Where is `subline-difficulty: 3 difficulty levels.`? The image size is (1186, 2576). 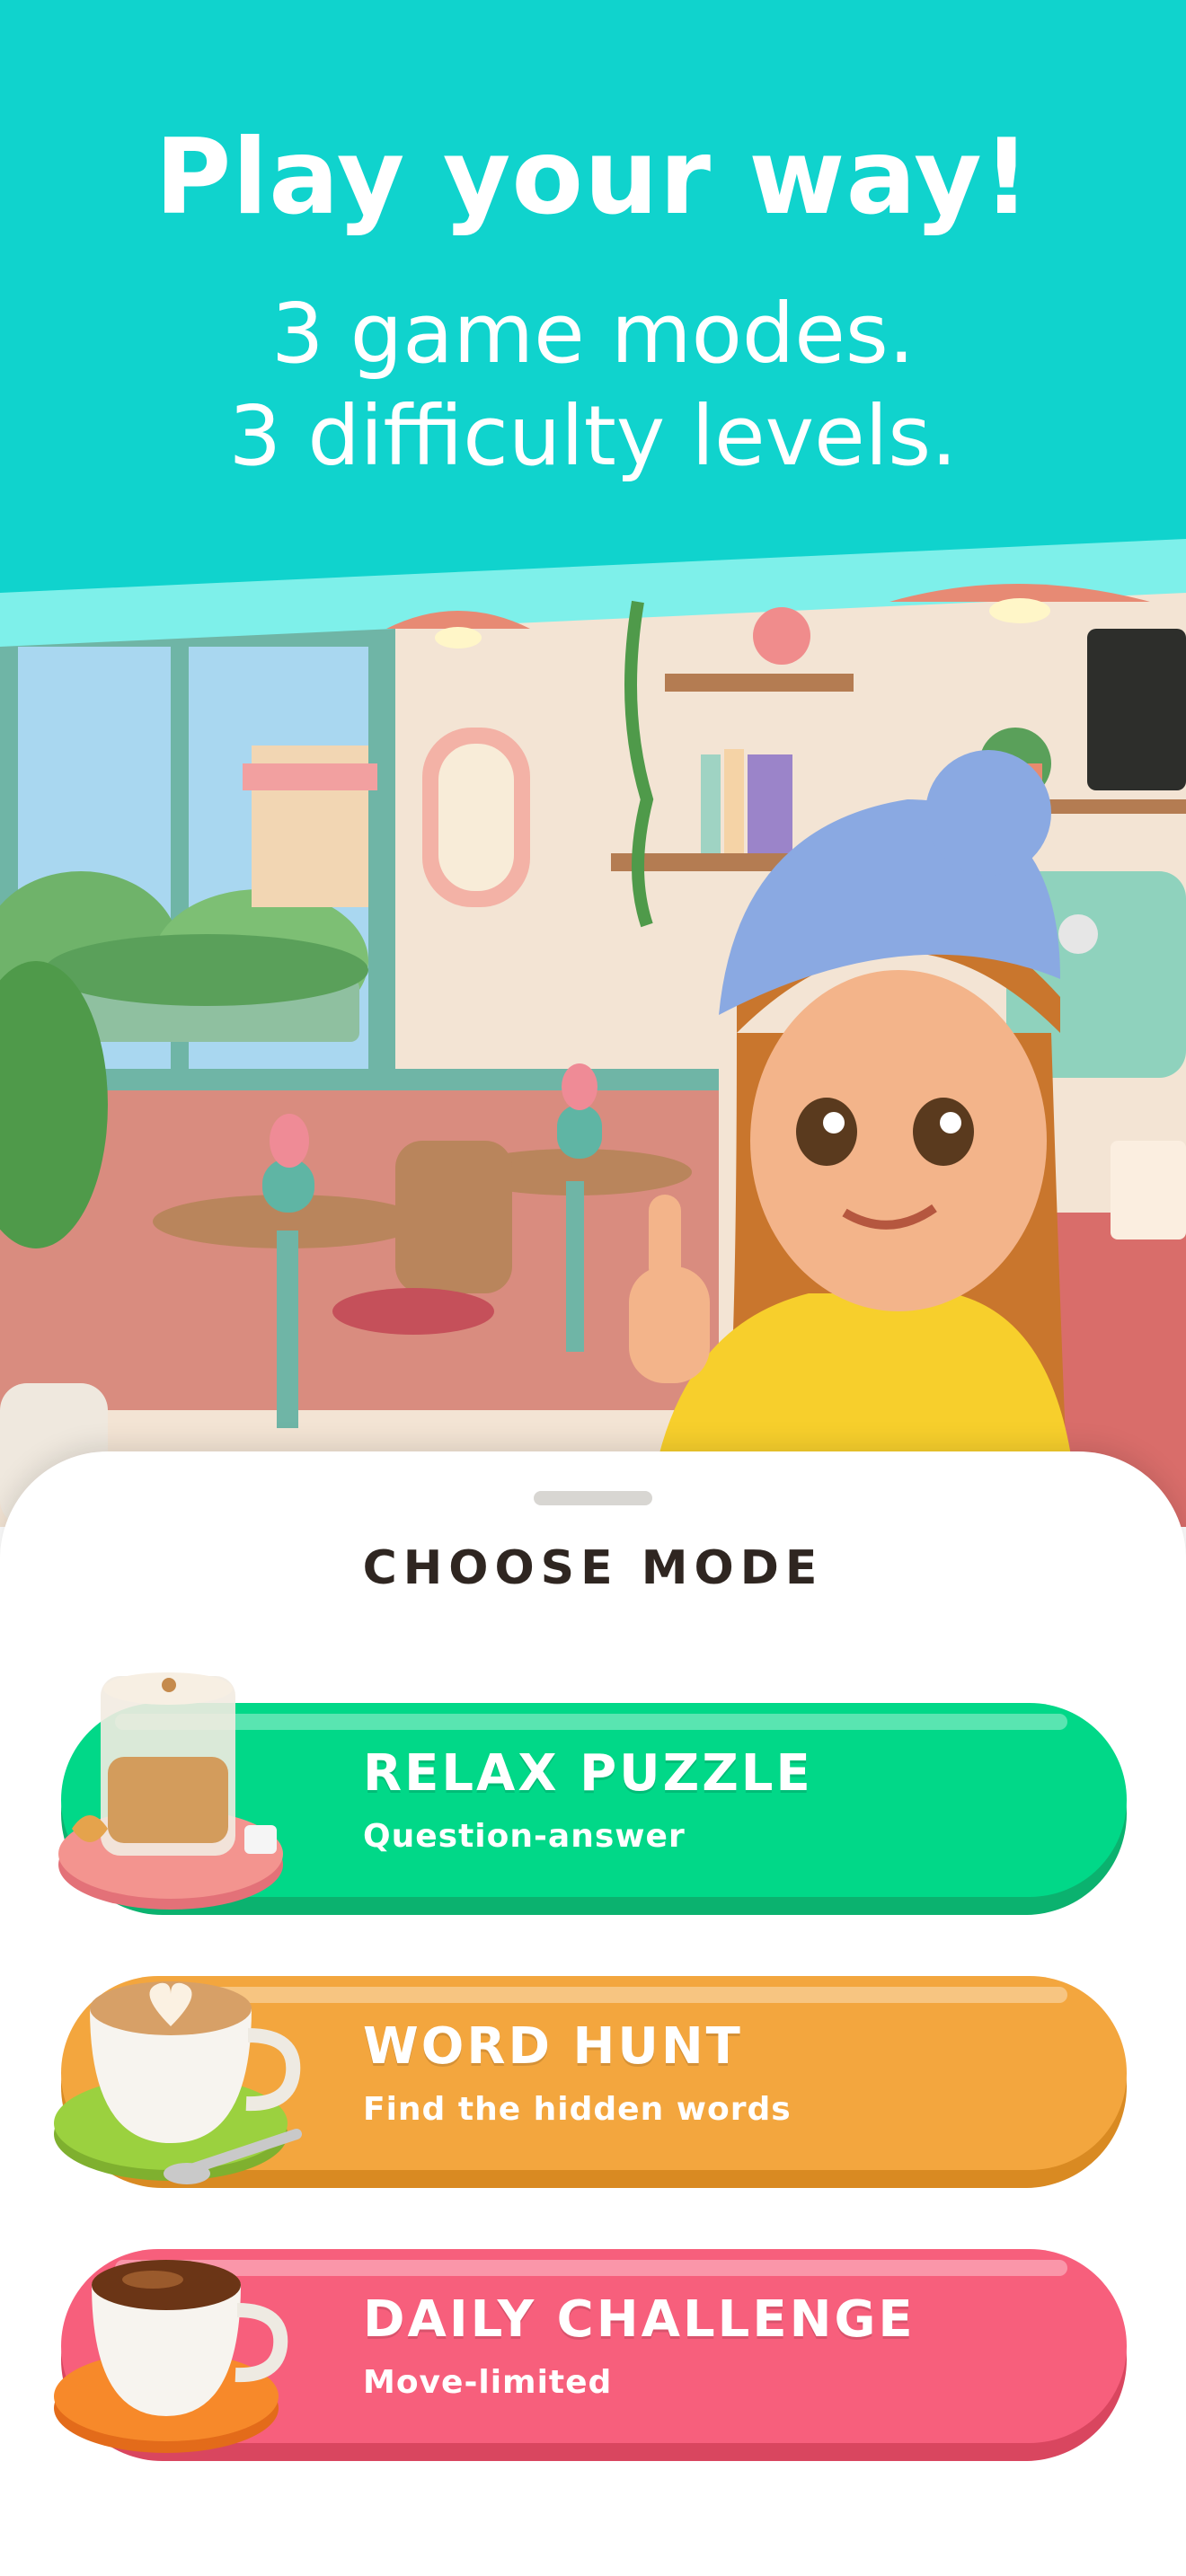
subline-difficulty: 3 difficulty levels. is located at coordinates (593, 436).